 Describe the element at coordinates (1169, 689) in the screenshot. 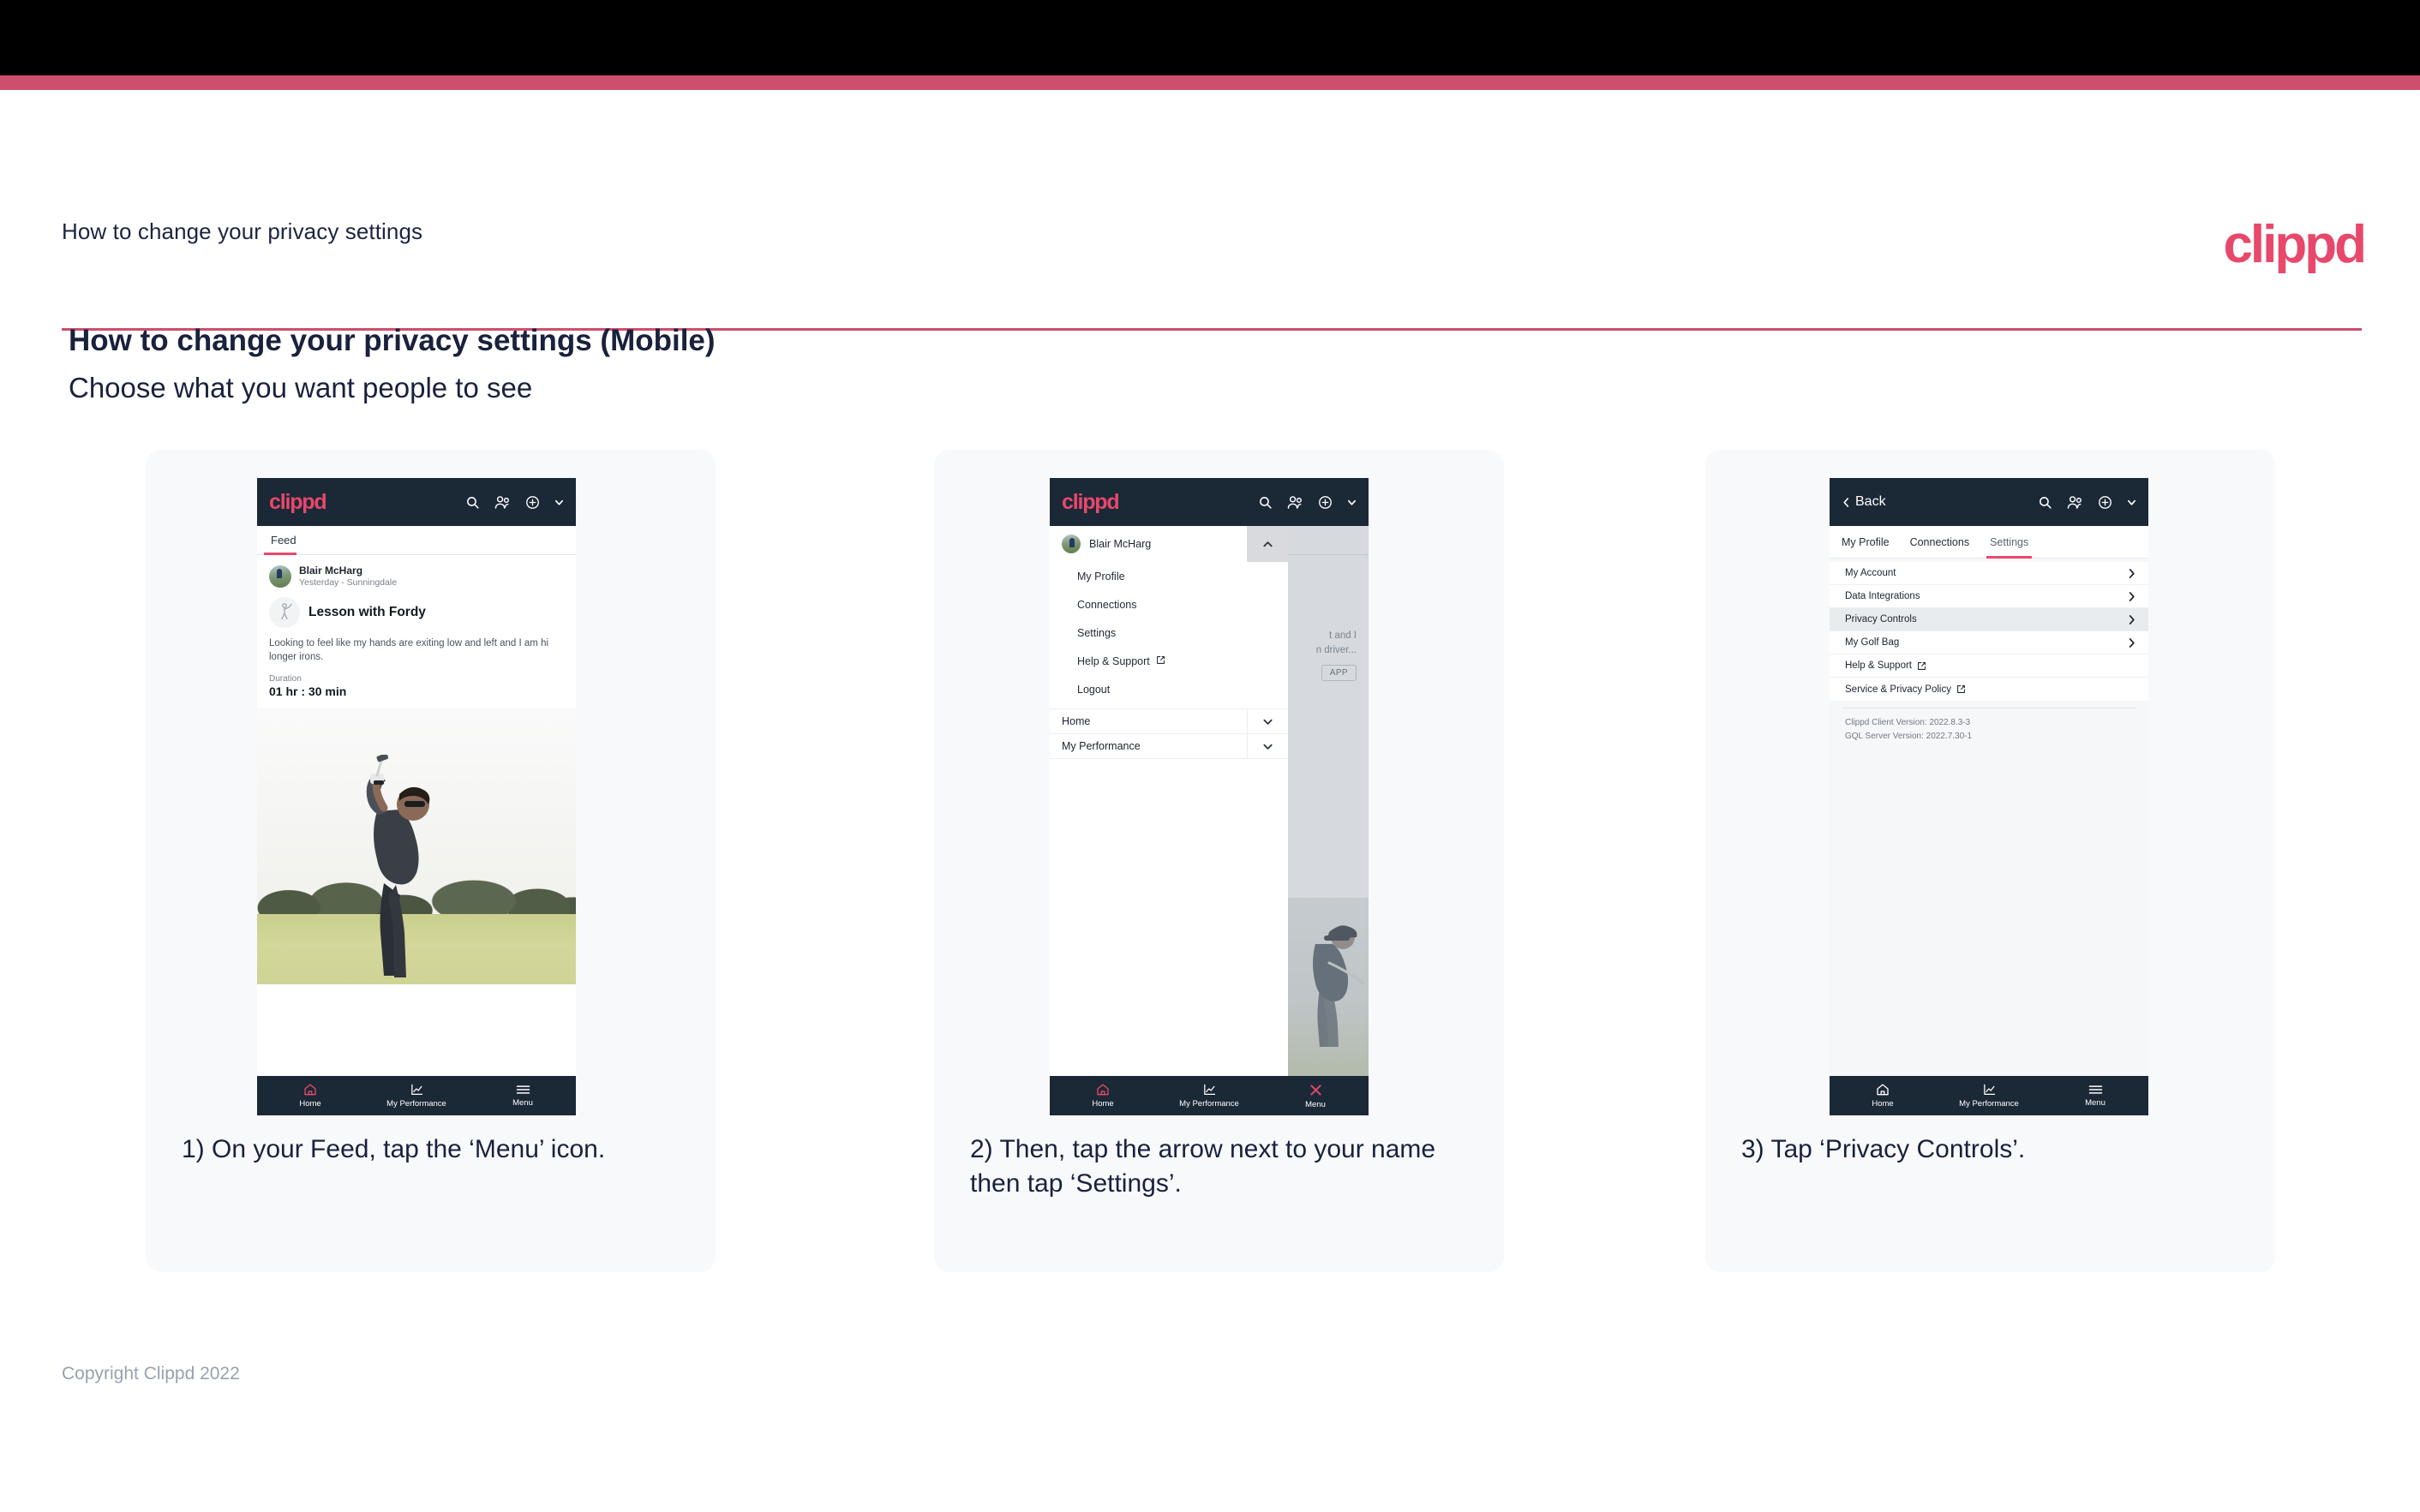

I see `menu-item-logout: Logout` at that location.